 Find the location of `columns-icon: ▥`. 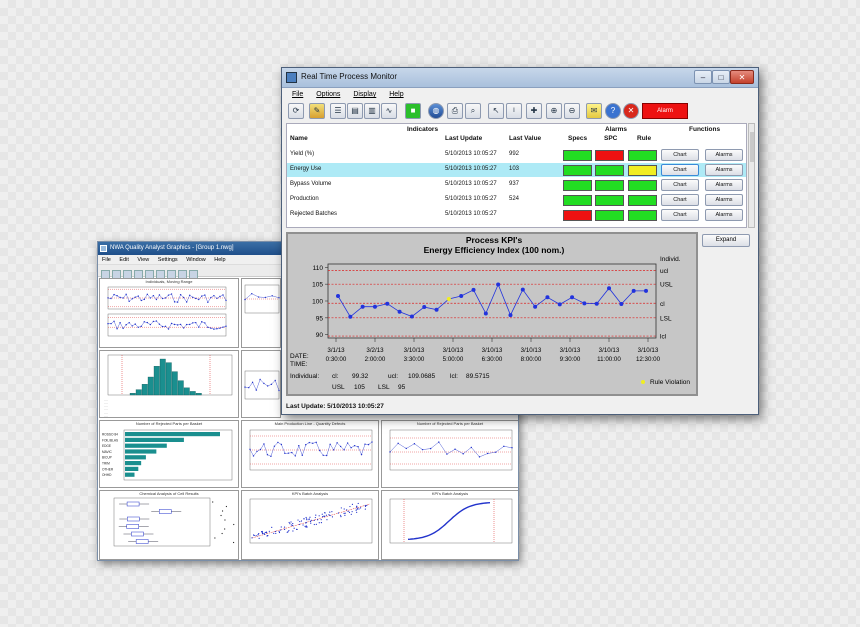

columns-icon: ▥ is located at coordinates (372, 111).